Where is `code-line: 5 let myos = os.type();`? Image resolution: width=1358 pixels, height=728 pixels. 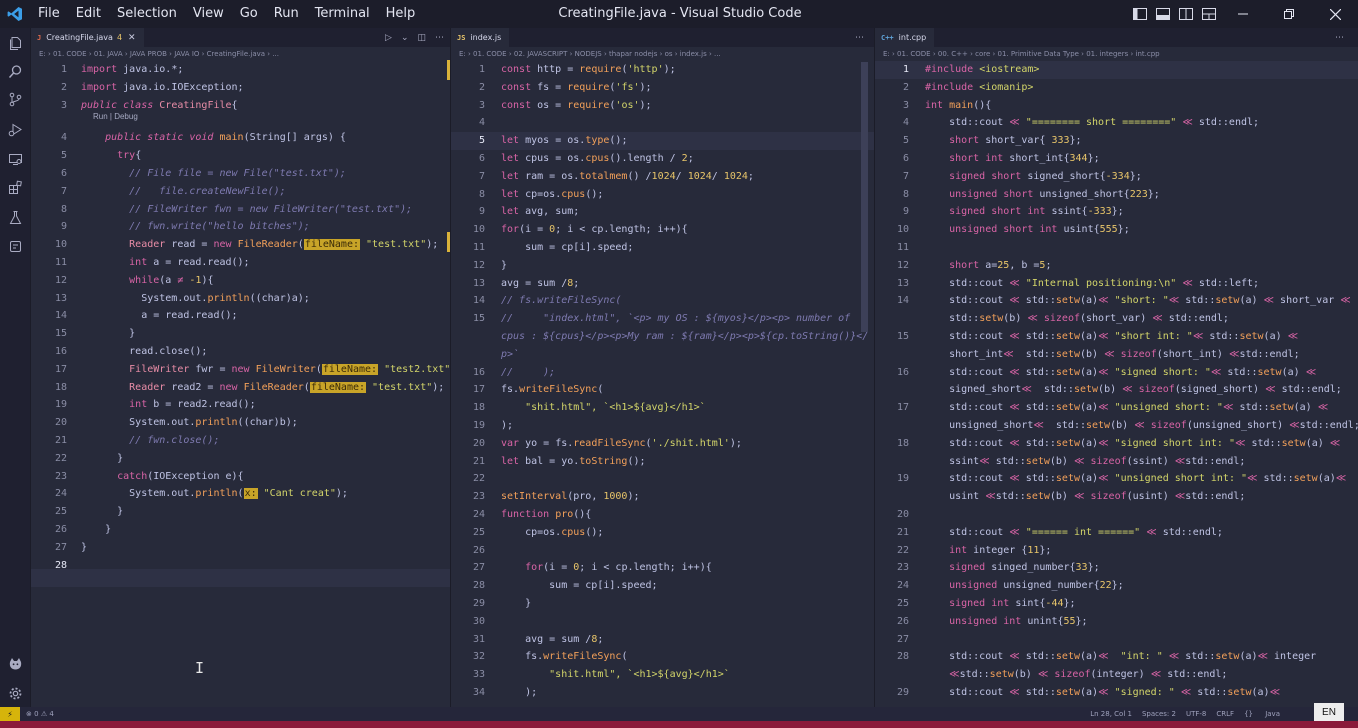
code-line: 5 let myos = os.type(); is located at coordinates (662, 141).